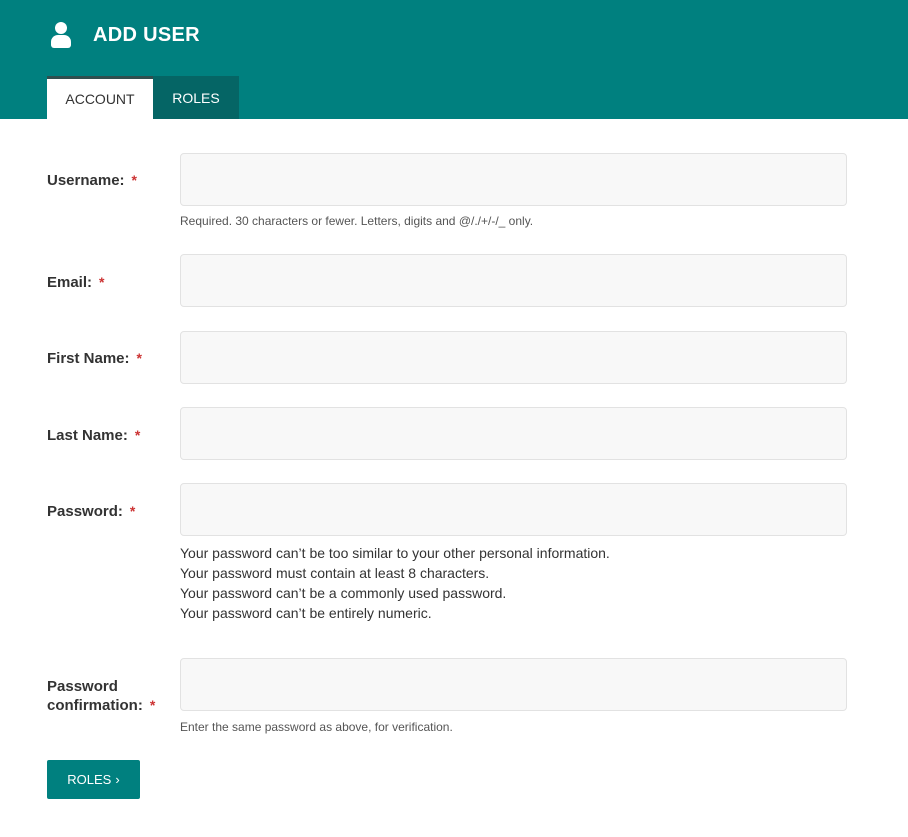 This screenshot has height=837, width=908. Describe the element at coordinates (86, 180) in the screenshot. I see `username-label-text: Username:` at that location.